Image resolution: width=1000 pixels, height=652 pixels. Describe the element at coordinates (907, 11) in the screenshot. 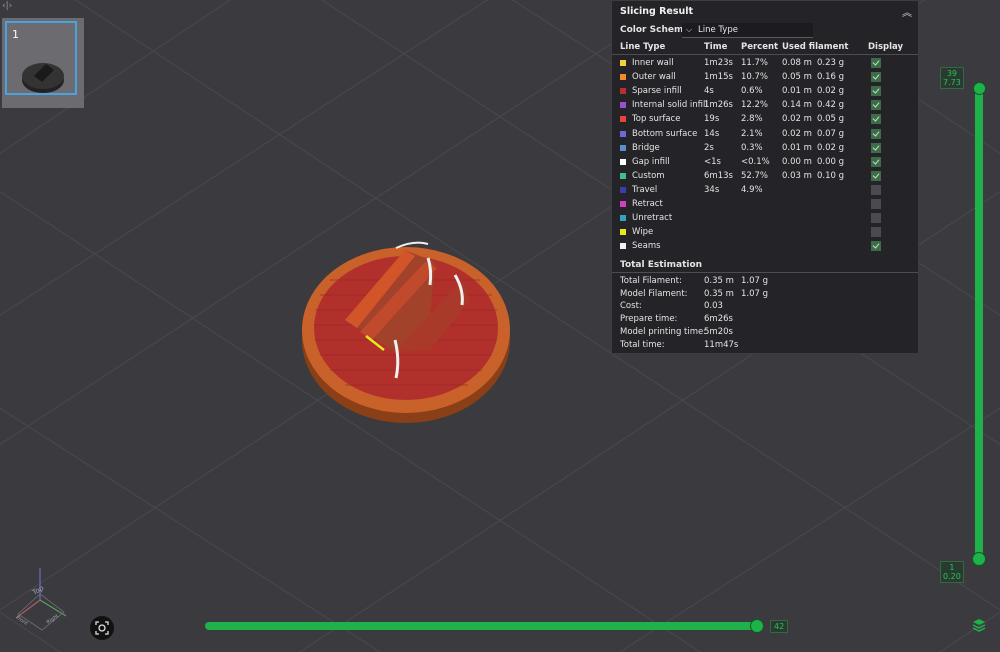

I see `collapse-panel-icon: ︽` at that location.